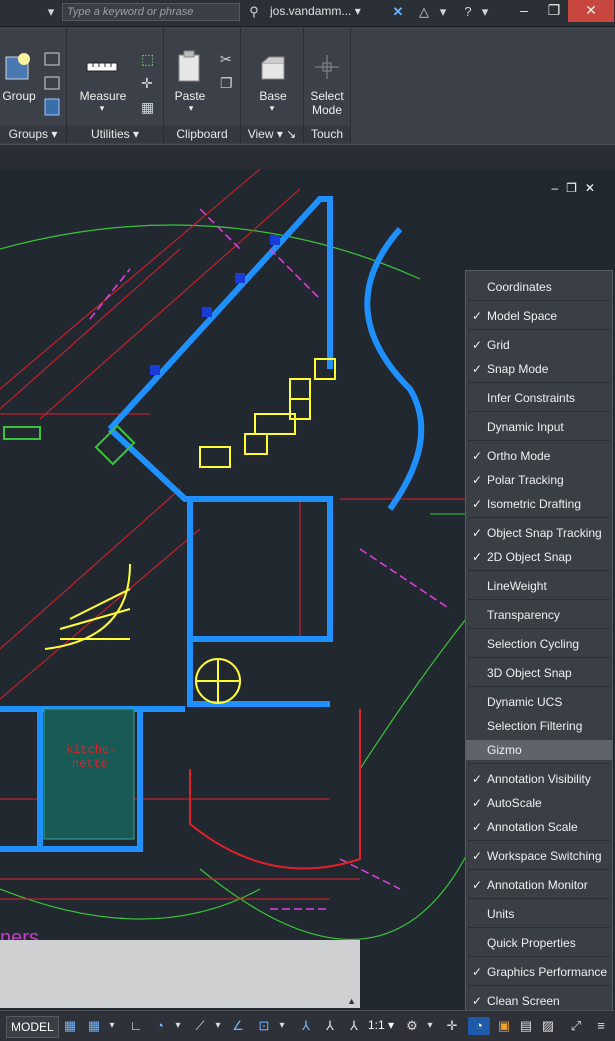 This screenshot has width=615, height=1041. I want to click on menu-item-selection-filtering: Selection Filtering, so click(539, 726).